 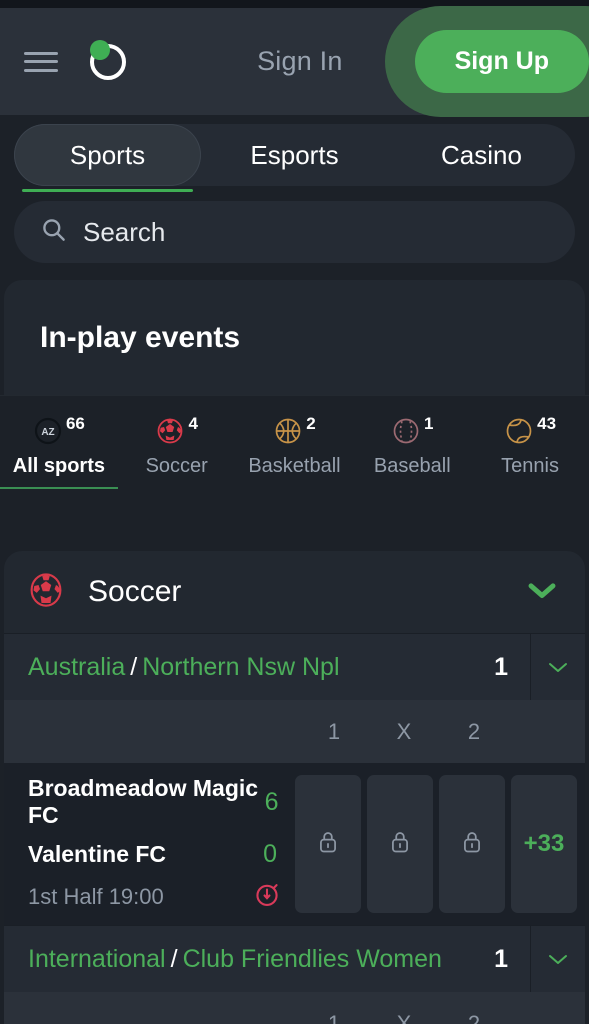 I want to click on home-team-name: Broadmeadow Magic FC, so click(x=143, y=801).